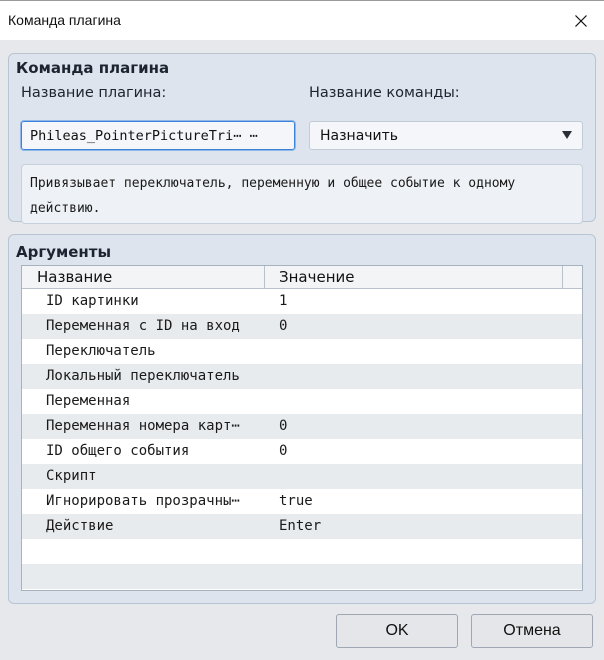 The width and height of the screenshot is (604, 660). I want to click on table-row: Игнорировать прозрачны⋯ true, so click(302, 501).